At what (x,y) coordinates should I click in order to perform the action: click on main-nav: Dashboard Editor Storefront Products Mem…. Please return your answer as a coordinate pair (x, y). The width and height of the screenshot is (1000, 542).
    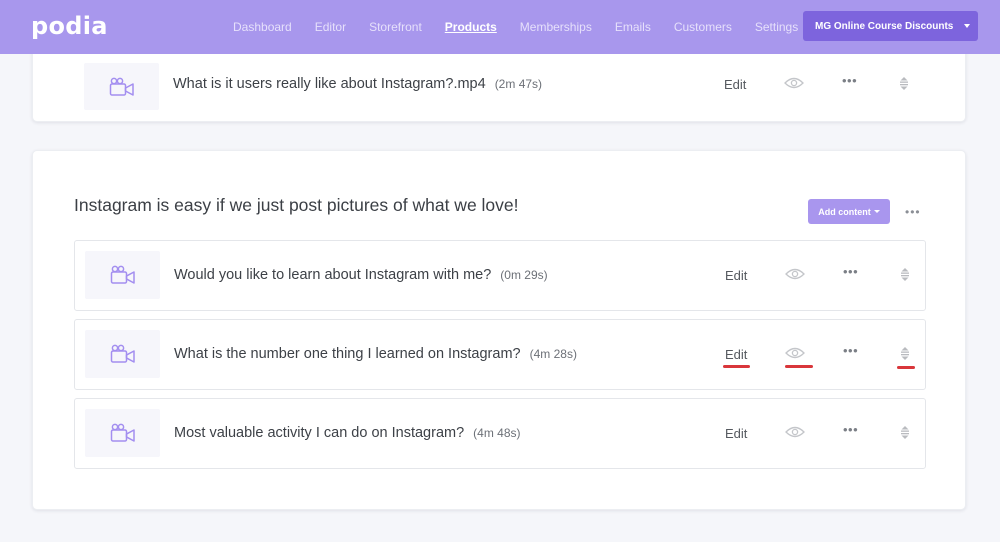
    Looking at the image, I should click on (527, 27).